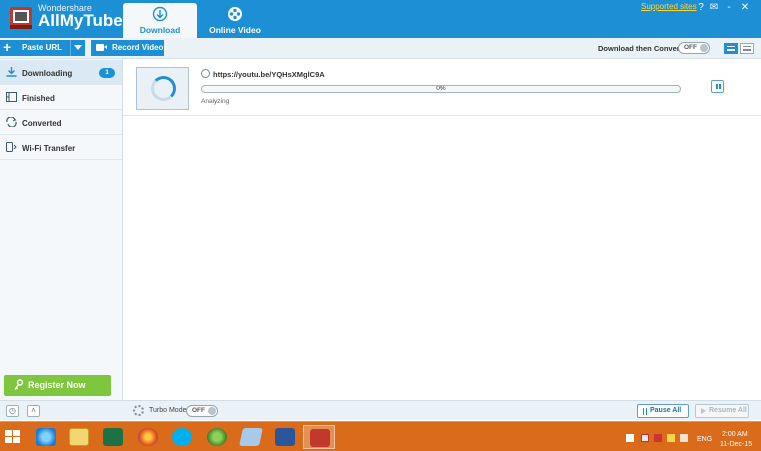 Image resolution: width=761 pixels, height=451 pixels. I want to click on paste-url-button: + Paste URL, so click(42, 47).